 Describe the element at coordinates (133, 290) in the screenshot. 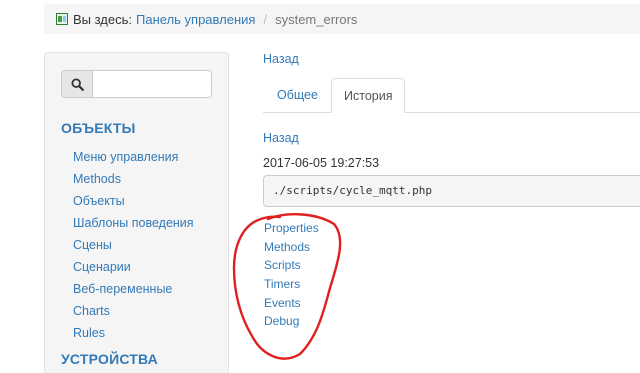

I see `sidebar-item-web-variables: Веб-переменные` at that location.